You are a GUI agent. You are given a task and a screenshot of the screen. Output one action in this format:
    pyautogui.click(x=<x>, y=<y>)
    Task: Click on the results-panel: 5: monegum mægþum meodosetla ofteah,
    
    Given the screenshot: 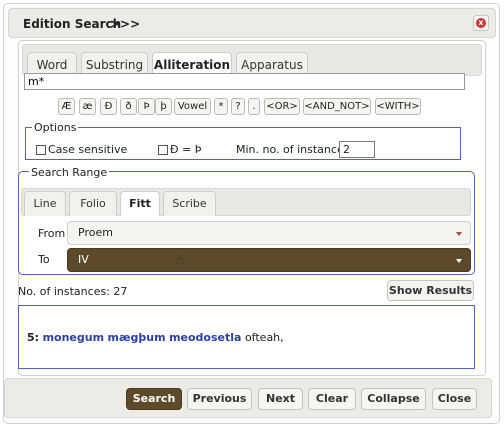 What is the action you would take?
    pyautogui.click(x=246, y=337)
    